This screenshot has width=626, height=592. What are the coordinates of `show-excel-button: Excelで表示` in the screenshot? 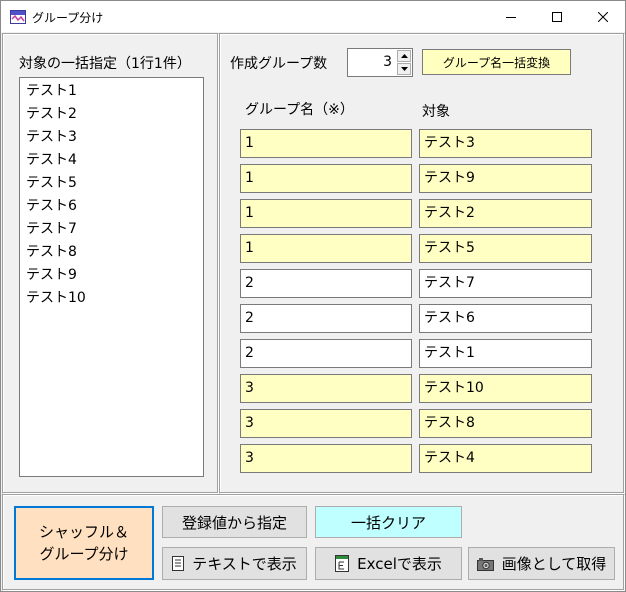 It's located at (388, 563).